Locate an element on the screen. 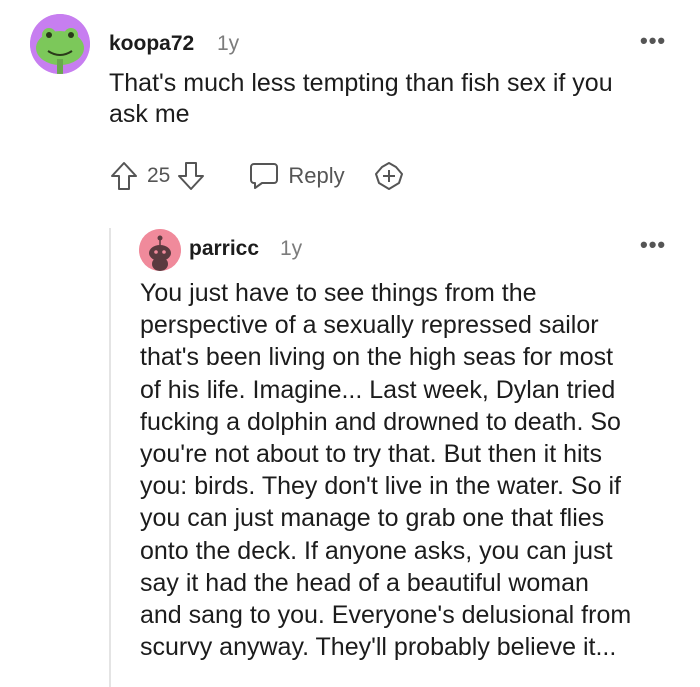 The height and width of the screenshot is (687, 700). comment-bubble-icon is located at coordinates (264, 176).